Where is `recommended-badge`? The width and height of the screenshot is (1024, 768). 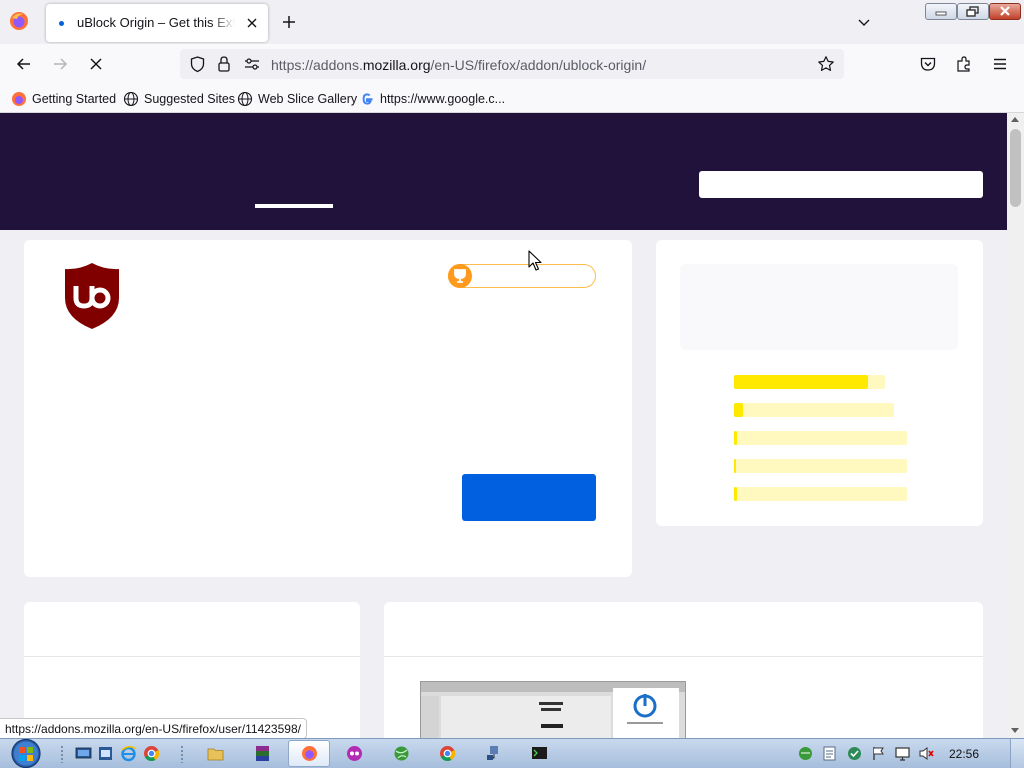
recommended-badge is located at coordinates (522, 276).